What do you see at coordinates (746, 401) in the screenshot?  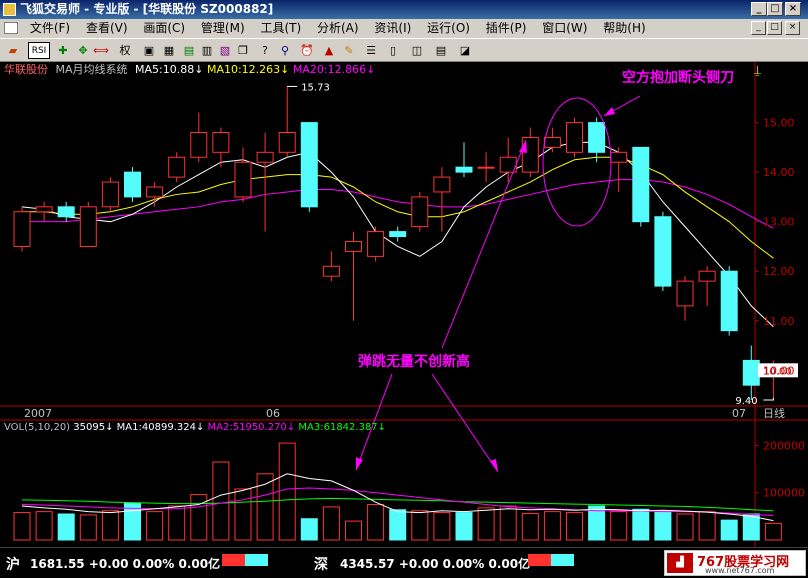 I see `low-price-label: 9.40` at bounding box center [746, 401].